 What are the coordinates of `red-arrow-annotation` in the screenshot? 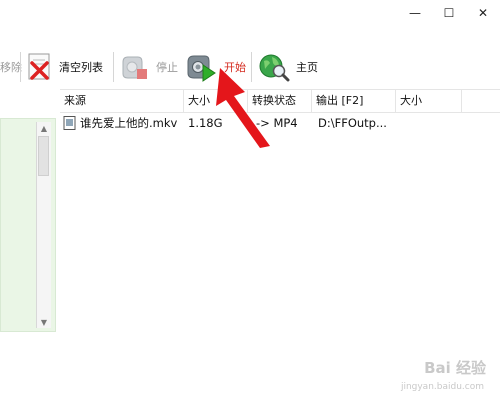 It's located at (243, 108).